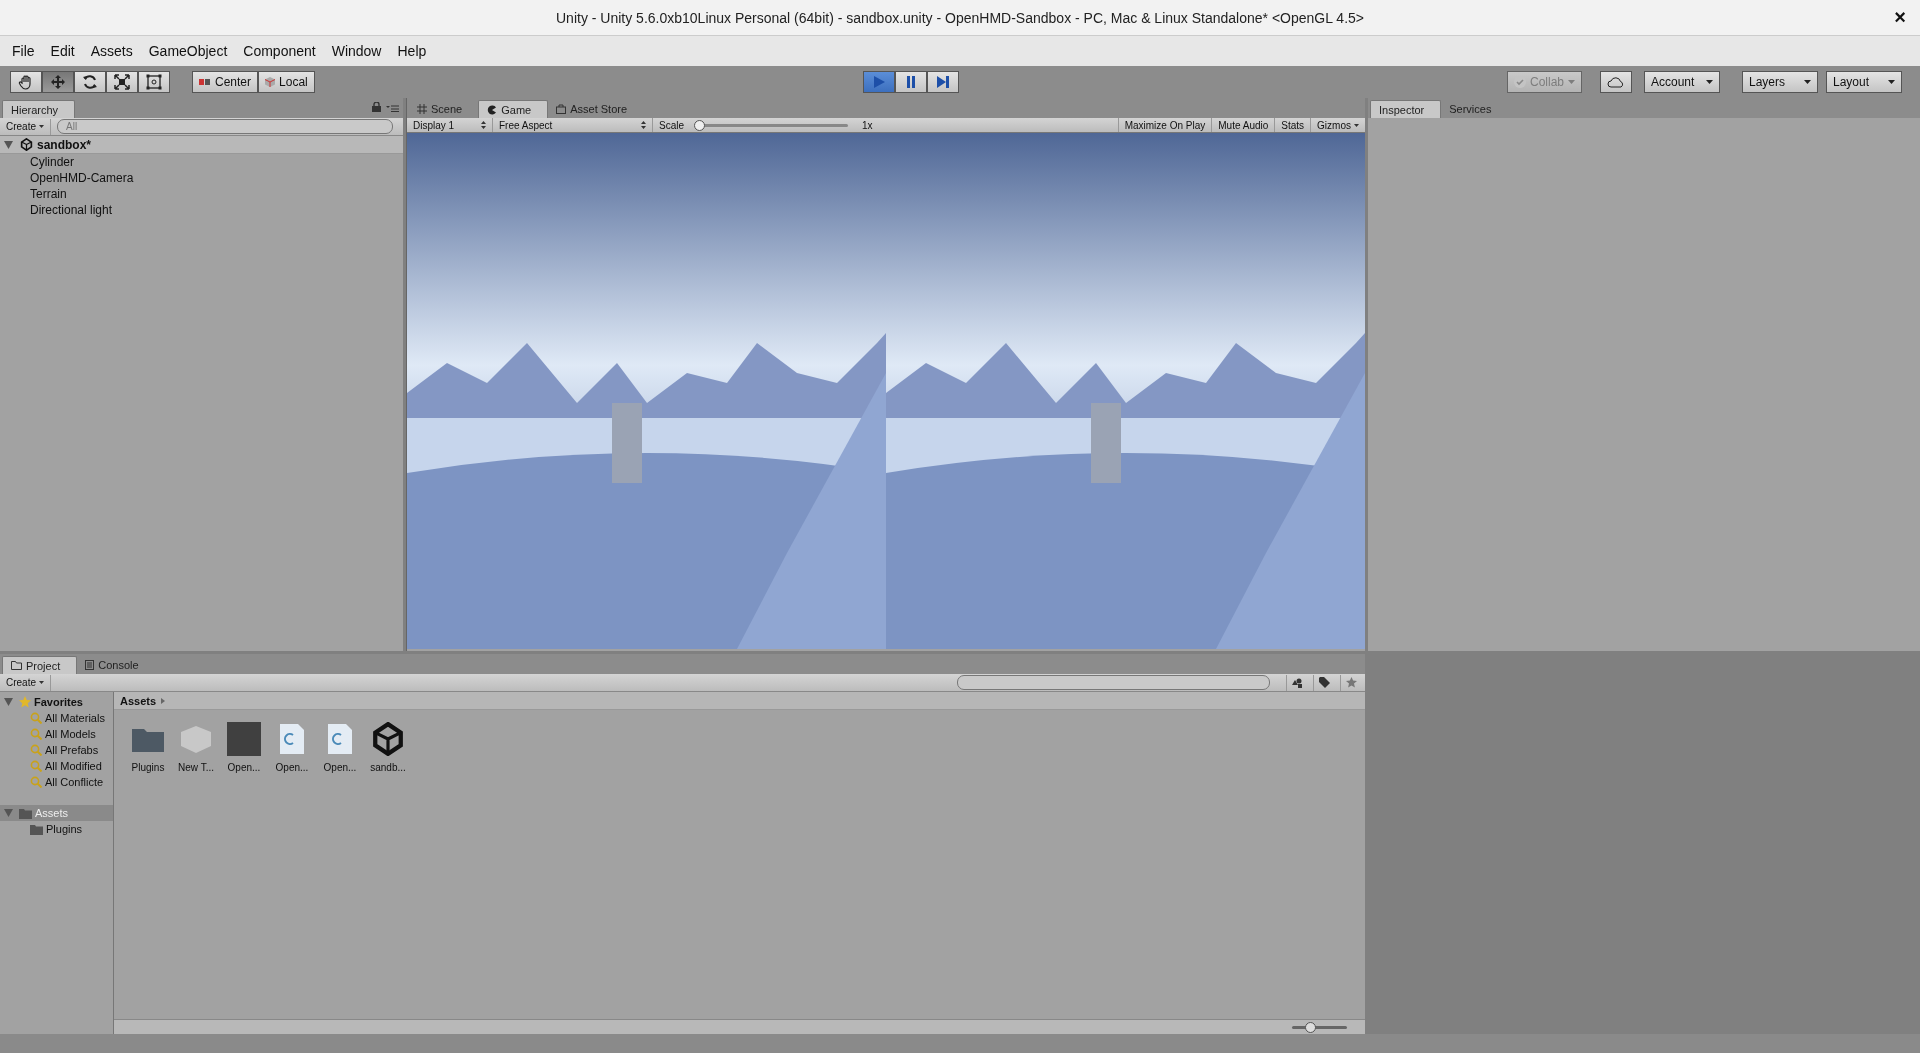  What do you see at coordinates (56, 734) in the screenshot?
I see `favorite-item: All Models` at bounding box center [56, 734].